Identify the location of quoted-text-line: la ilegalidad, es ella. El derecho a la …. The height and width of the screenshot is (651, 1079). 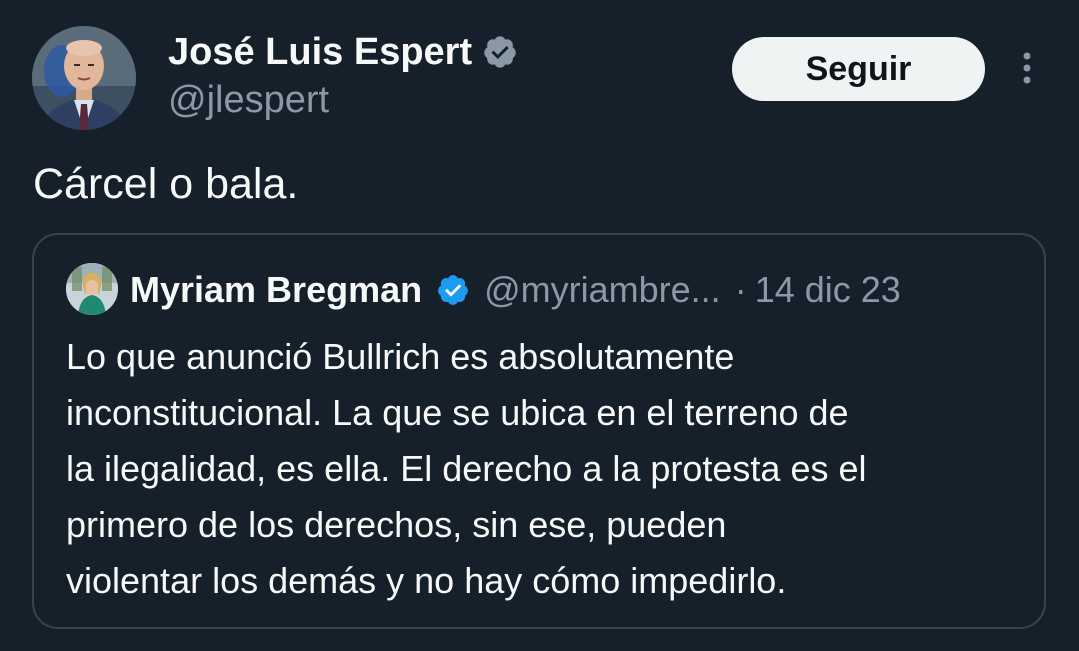
(466, 468).